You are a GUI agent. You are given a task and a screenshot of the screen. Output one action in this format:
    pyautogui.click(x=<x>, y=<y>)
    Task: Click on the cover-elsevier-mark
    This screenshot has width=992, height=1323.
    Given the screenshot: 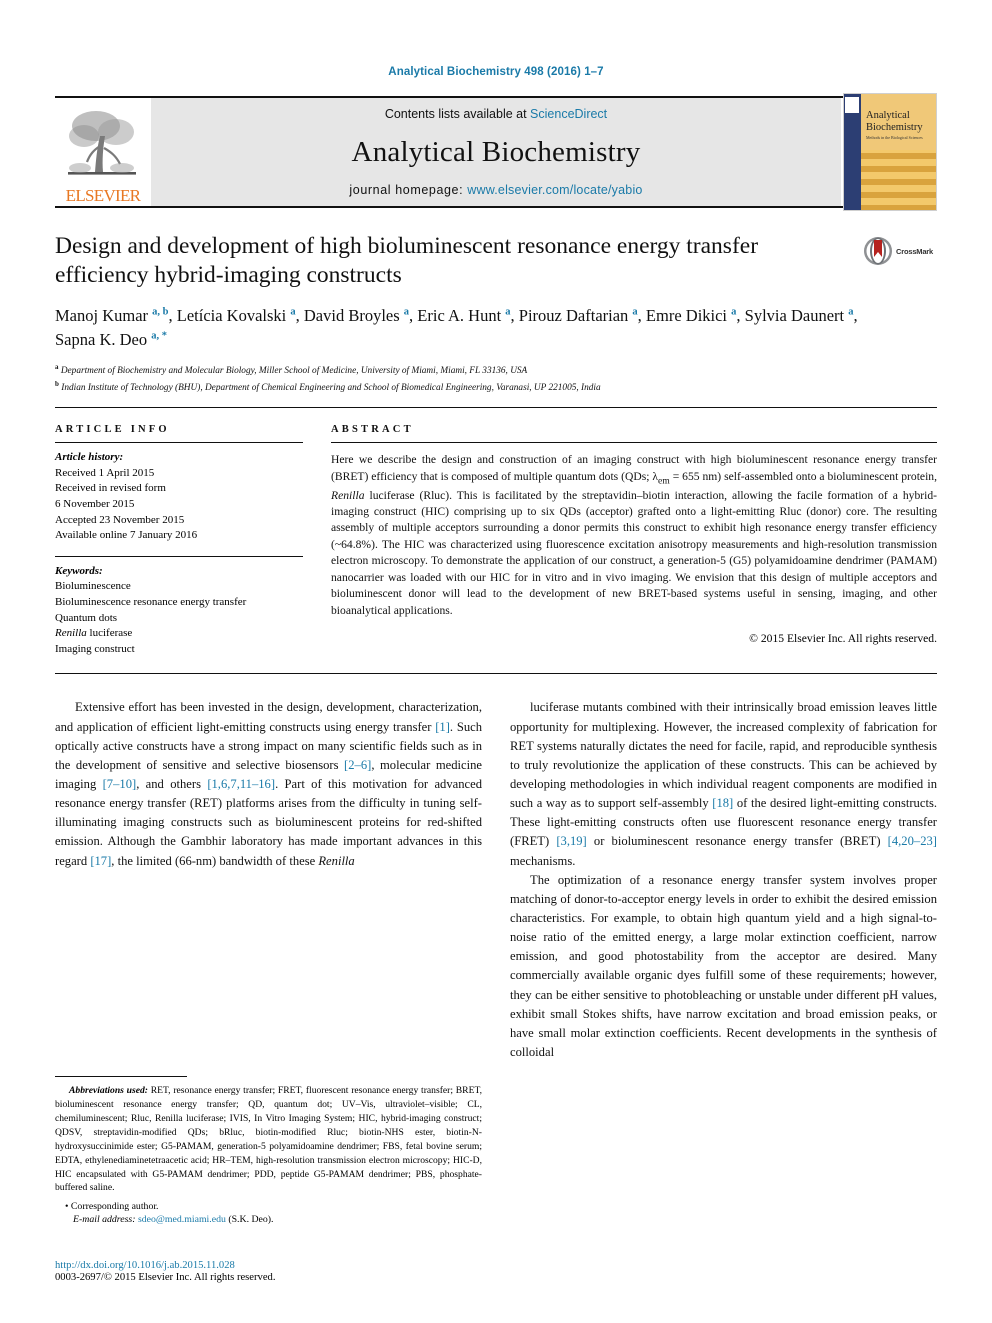 What is the action you would take?
    pyautogui.click(x=852, y=105)
    